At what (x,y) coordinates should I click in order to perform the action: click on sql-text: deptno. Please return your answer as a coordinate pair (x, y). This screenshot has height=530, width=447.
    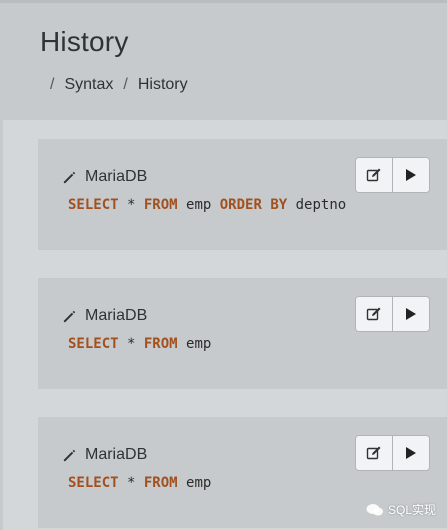
    Looking at the image, I should click on (317, 205).